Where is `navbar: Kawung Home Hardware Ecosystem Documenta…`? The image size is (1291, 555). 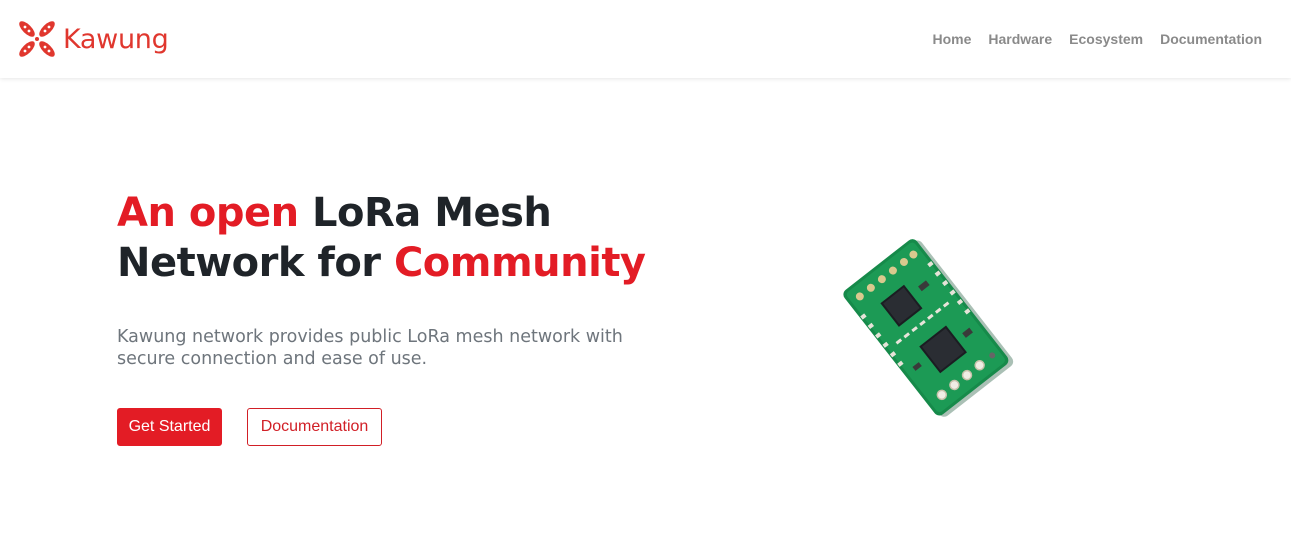 navbar: Kawung Home Hardware Ecosystem Documenta… is located at coordinates (645, 39).